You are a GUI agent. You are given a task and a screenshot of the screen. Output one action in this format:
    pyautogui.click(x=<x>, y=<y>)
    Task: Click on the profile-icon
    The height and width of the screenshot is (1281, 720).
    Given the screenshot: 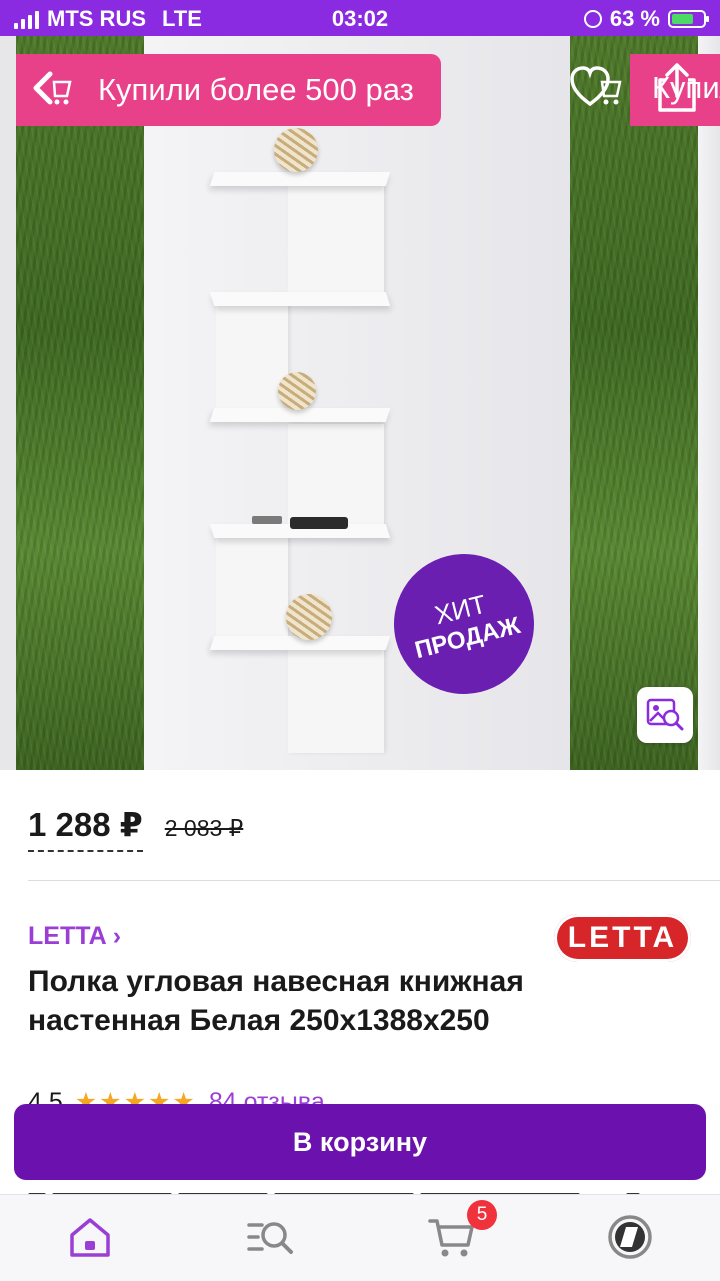 What is the action you would take?
    pyautogui.click(x=630, y=1237)
    